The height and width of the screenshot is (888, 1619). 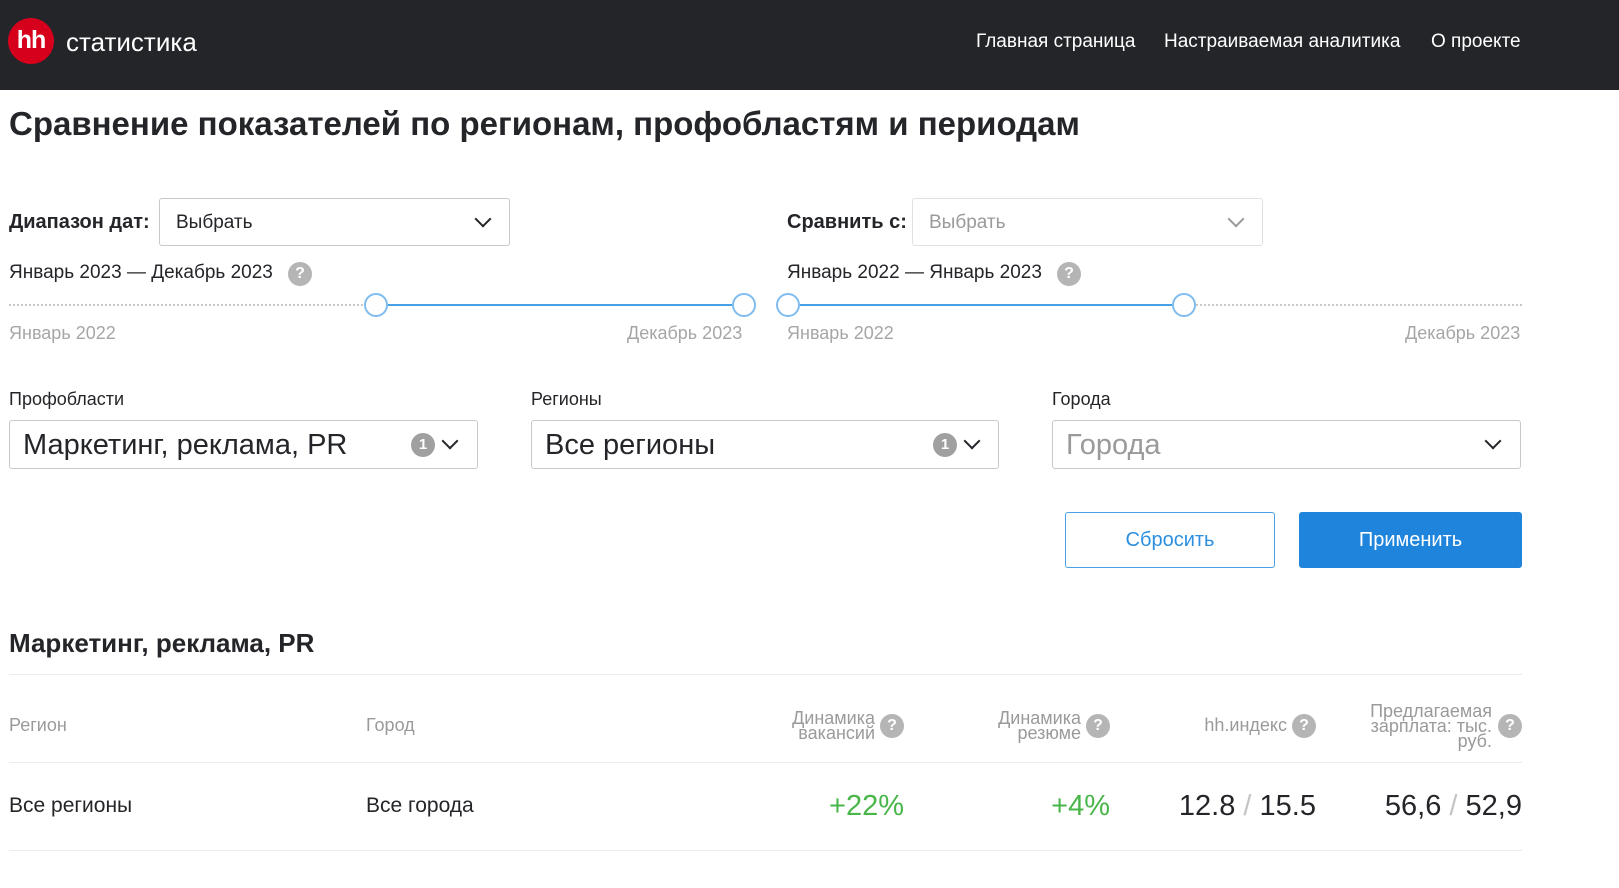 What do you see at coordinates (566, 399) in the screenshot?
I see `regions-label: Регионы` at bounding box center [566, 399].